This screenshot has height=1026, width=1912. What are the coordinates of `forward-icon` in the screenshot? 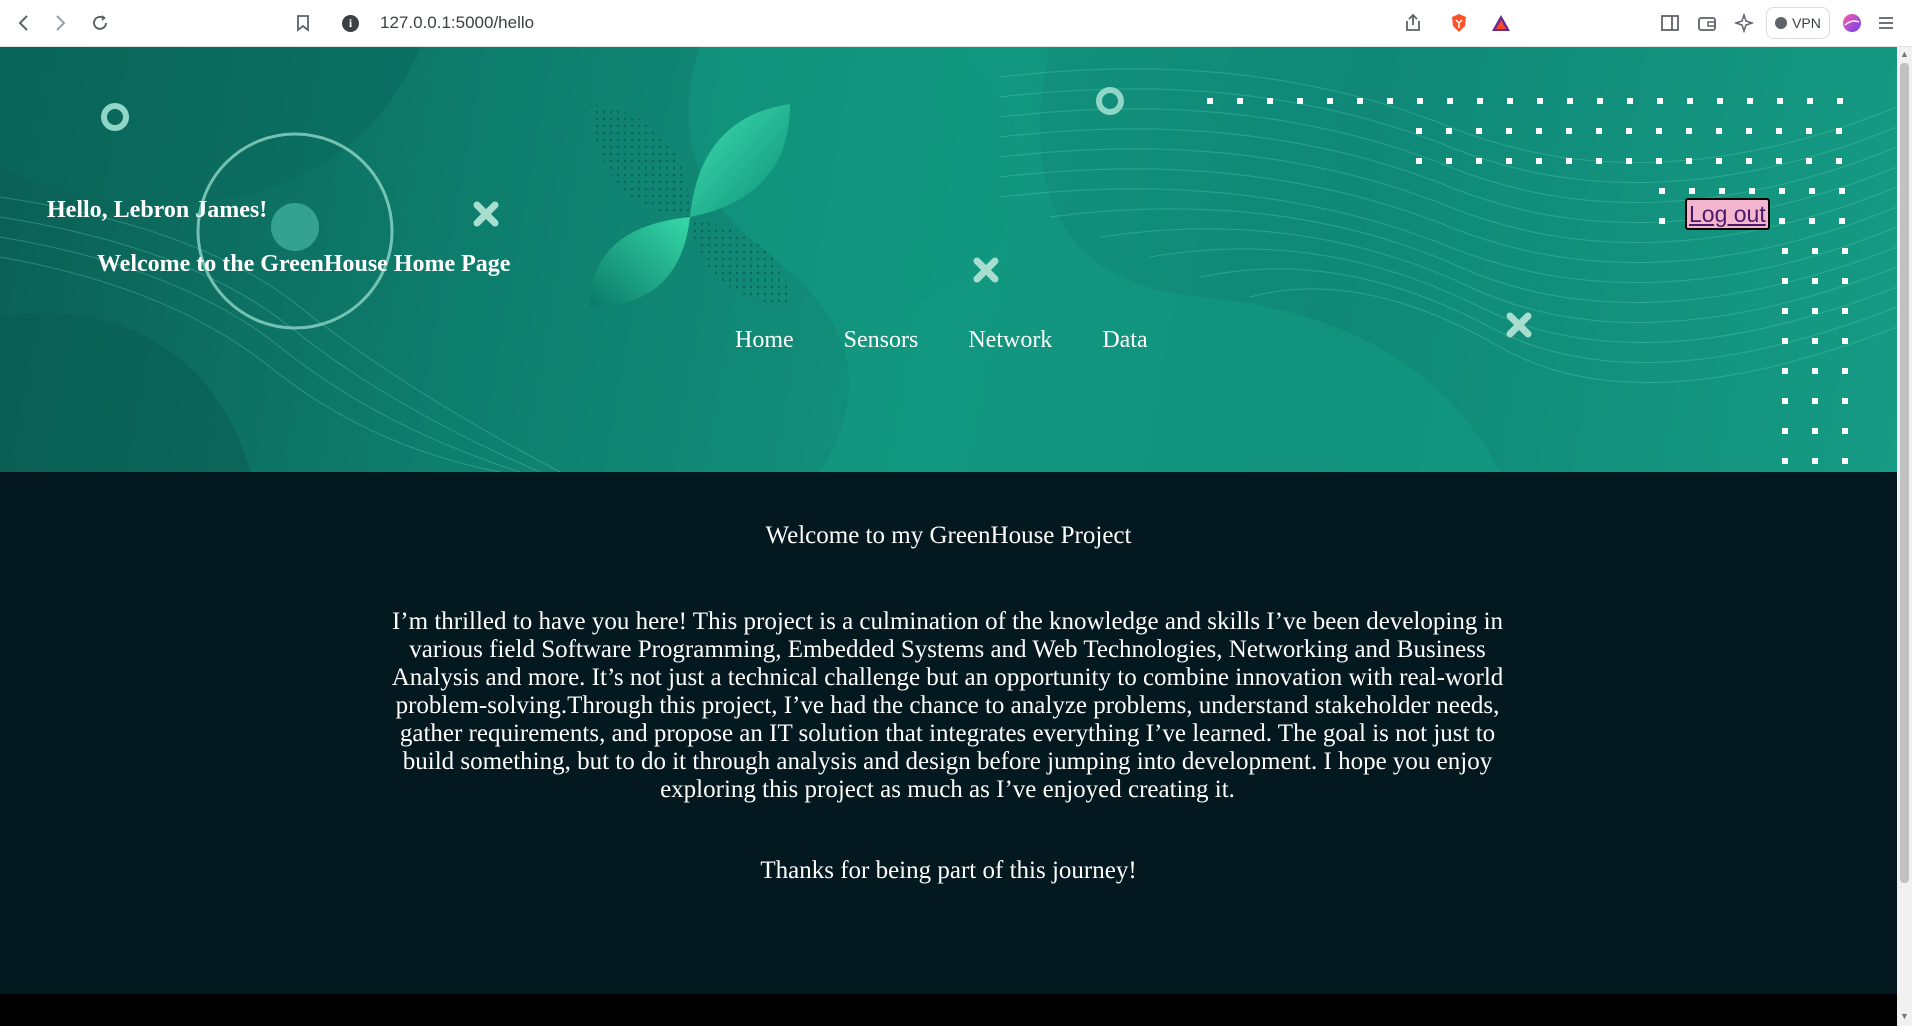 It's located at (60, 23).